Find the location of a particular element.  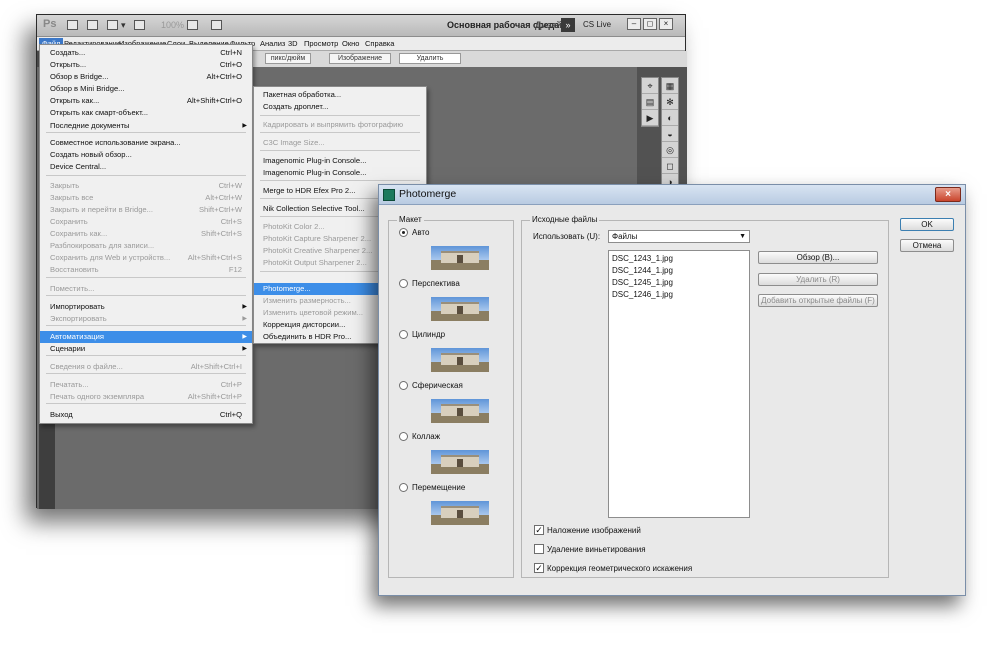

masks-icon: ◐ is located at coordinates (670, 118).